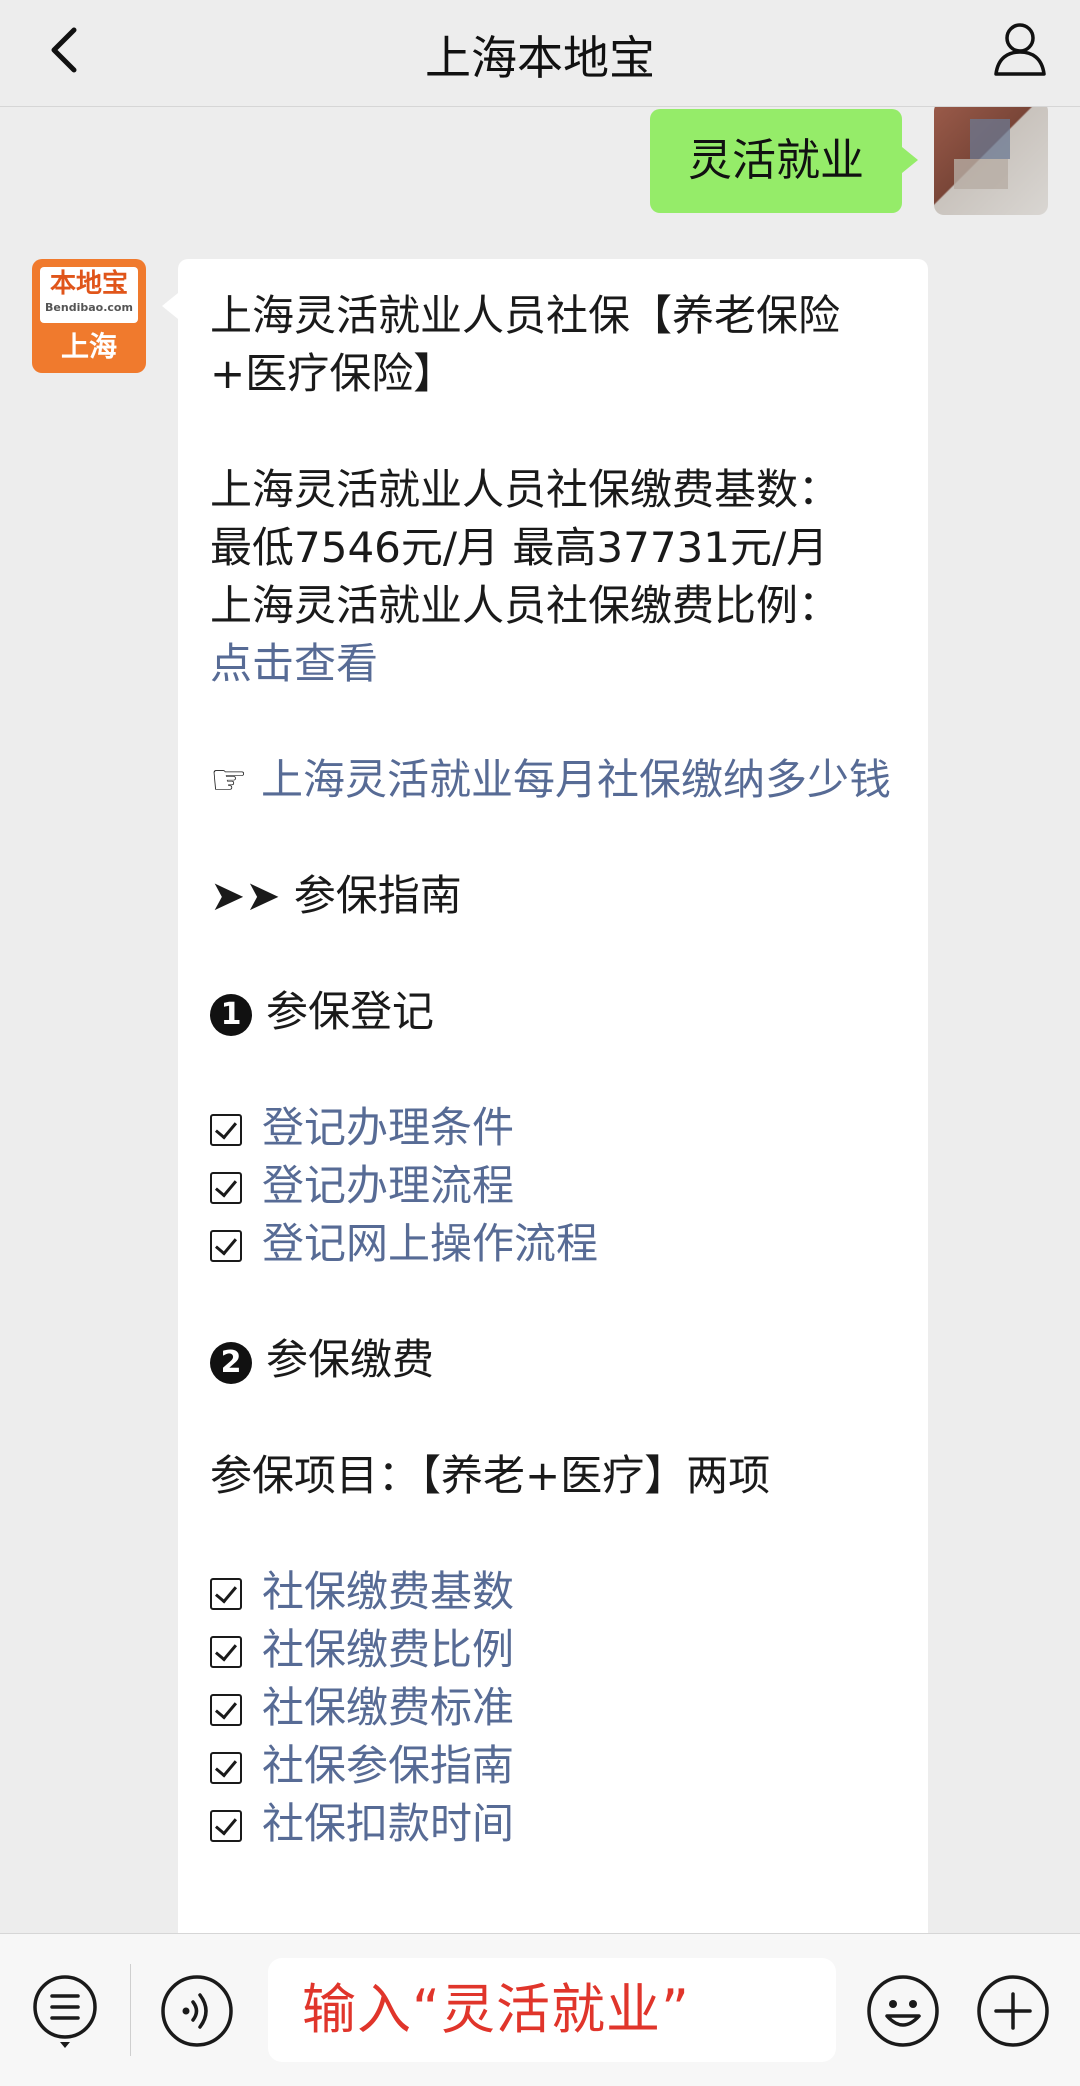  What do you see at coordinates (553, 1186) in the screenshot?
I see `list-item: 登记办理流程` at bounding box center [553, 1186].